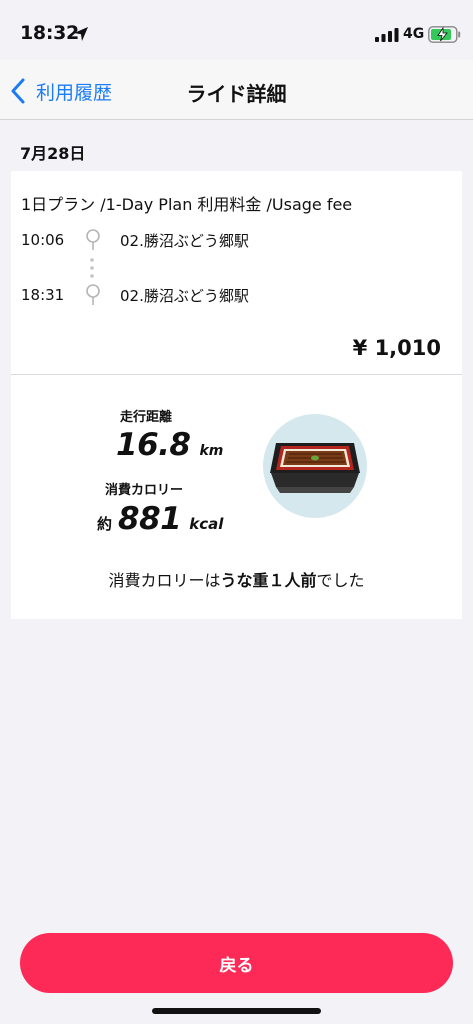  What do you see at coordinates (268, 580) in the screenshot?
I see `summary-food: うな重１人前` at bounding box center [268, 580].